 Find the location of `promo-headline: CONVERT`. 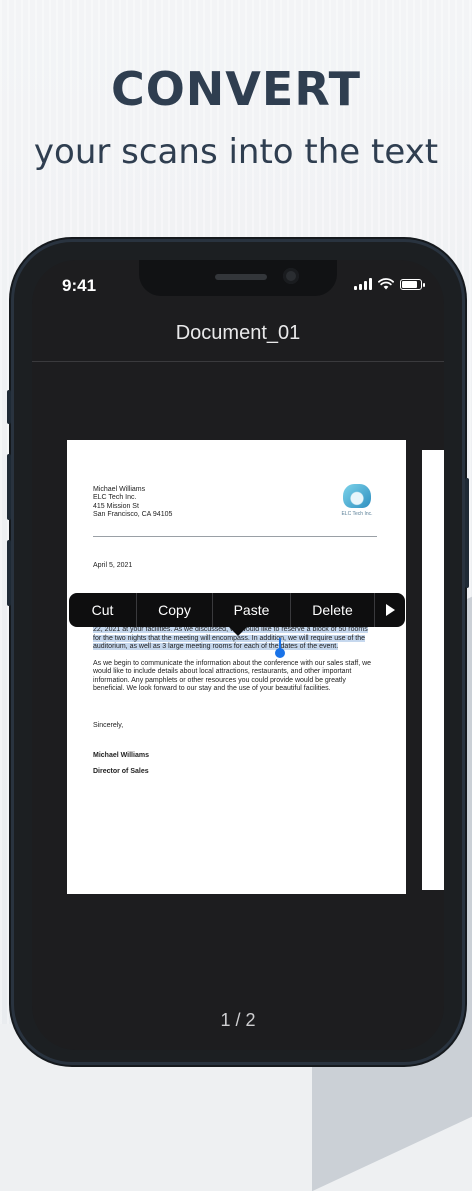

promo-headline: CONVERT is located at coordinates (236, 89).